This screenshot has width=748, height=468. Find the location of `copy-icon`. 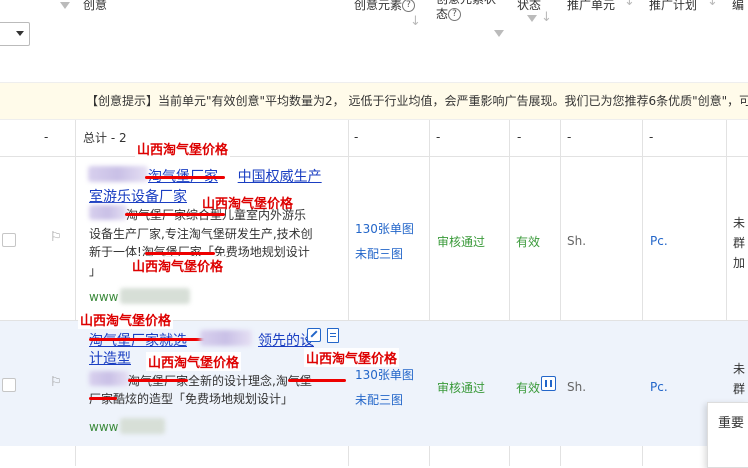

copy-icon is located at coordinates (333, 335).